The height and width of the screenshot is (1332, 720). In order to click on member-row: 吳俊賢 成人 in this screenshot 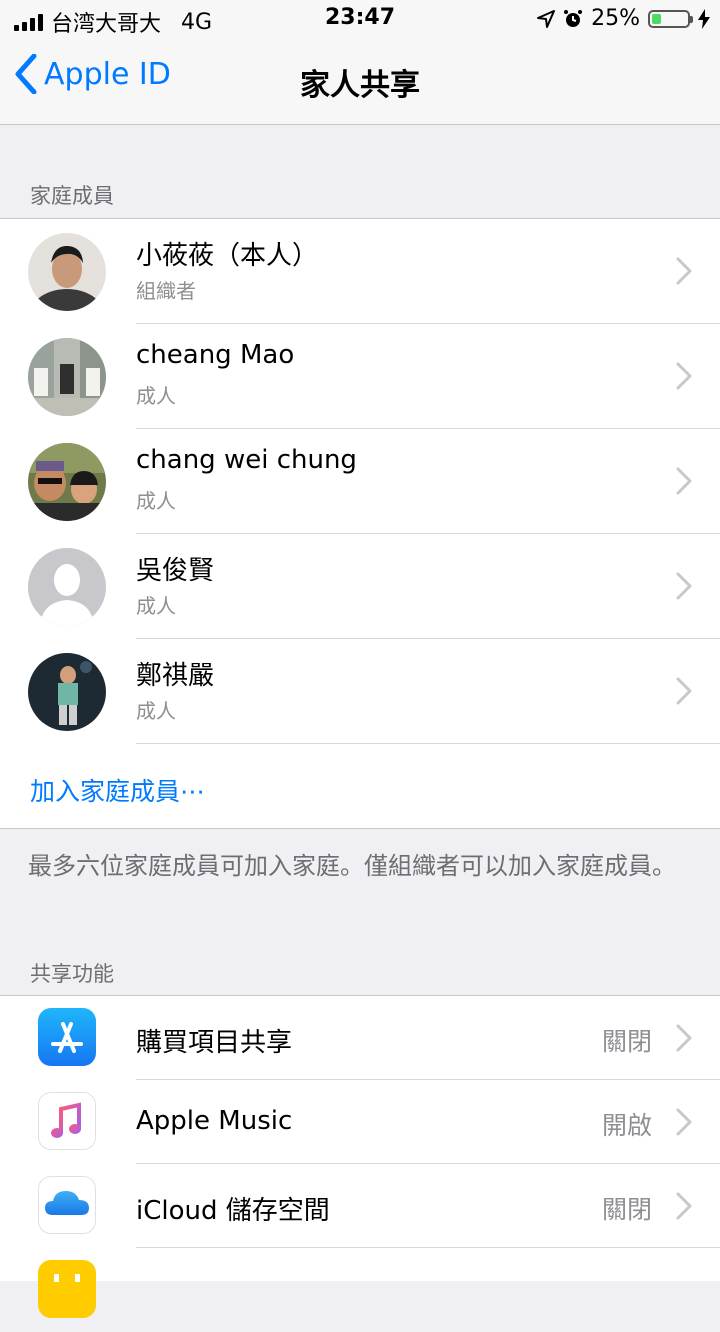, I will do `click(360, 586)`.